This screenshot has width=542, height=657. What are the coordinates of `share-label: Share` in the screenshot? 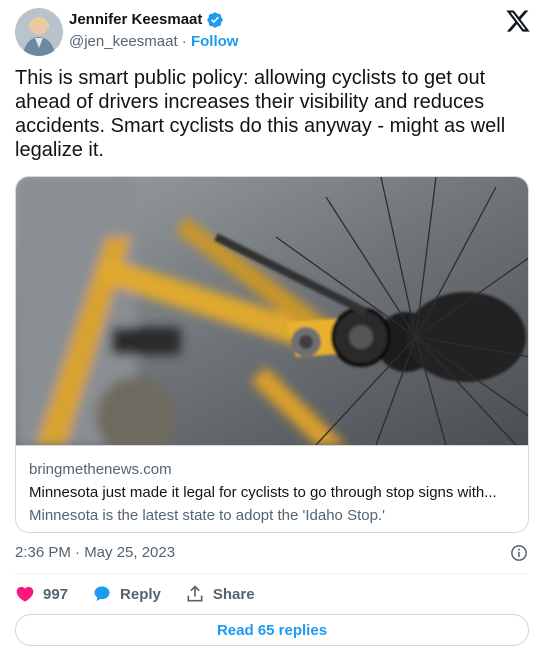 It's located at (233, 594).